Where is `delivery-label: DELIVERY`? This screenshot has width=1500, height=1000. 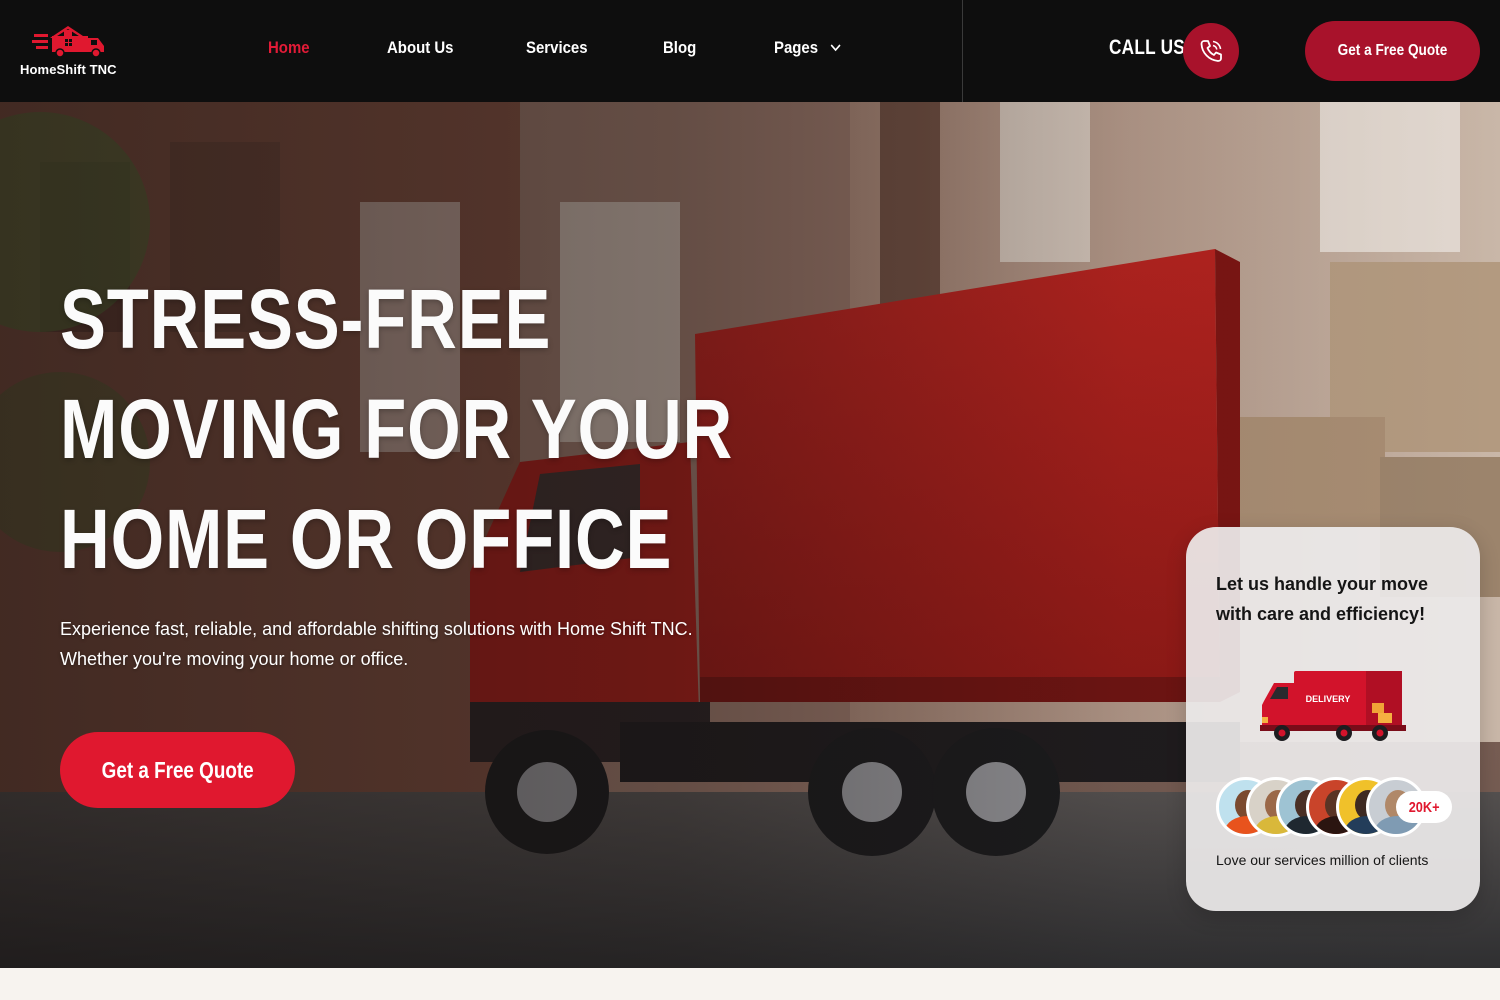 delivery-label: DELIVERY is located at coordinates (1328, 699).